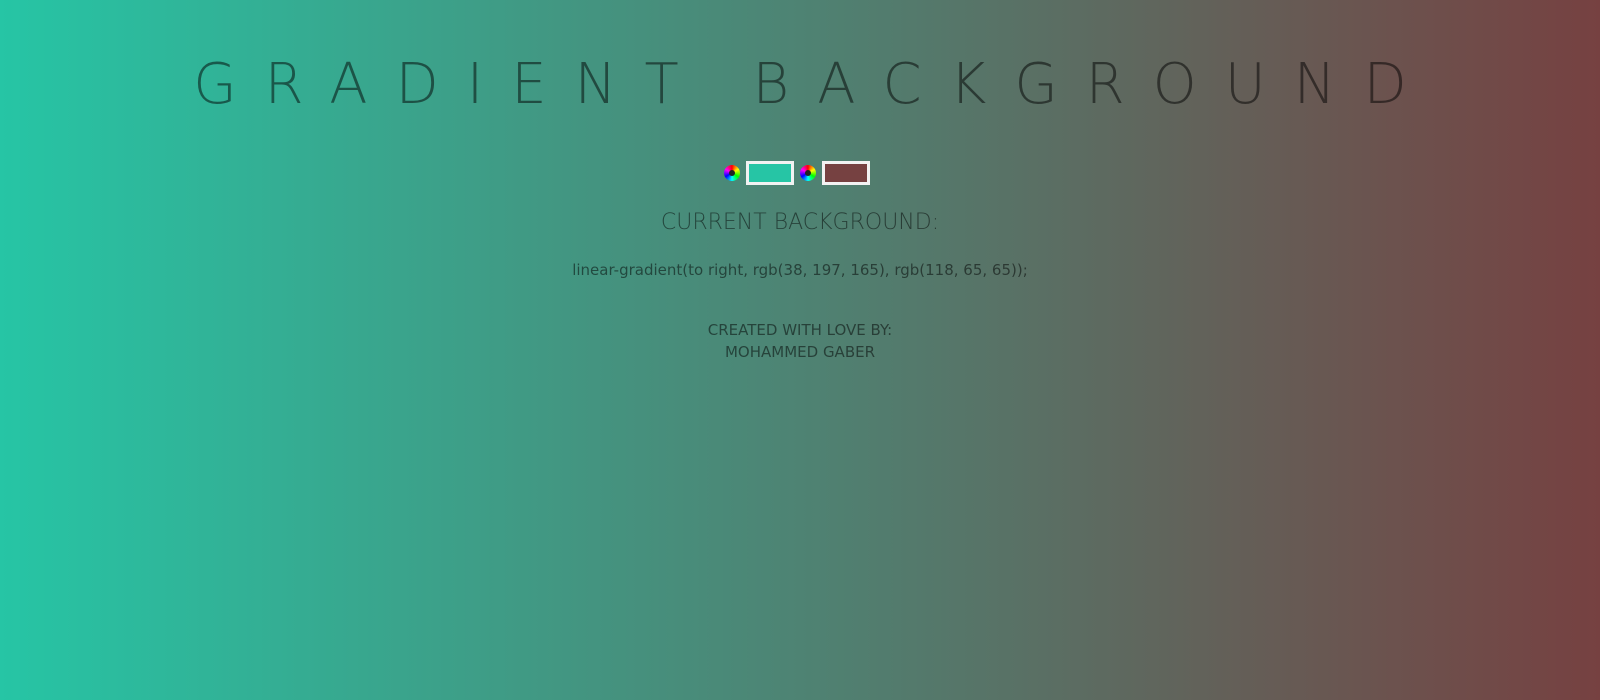 Image resolution: width=1600 pixels, height=700 pixels. What do you see at coordinates (800, 330) in the screenshot?
I see `credit-line-1: CREATED WITH LOVE BY:` at bounding box center [800, 330].